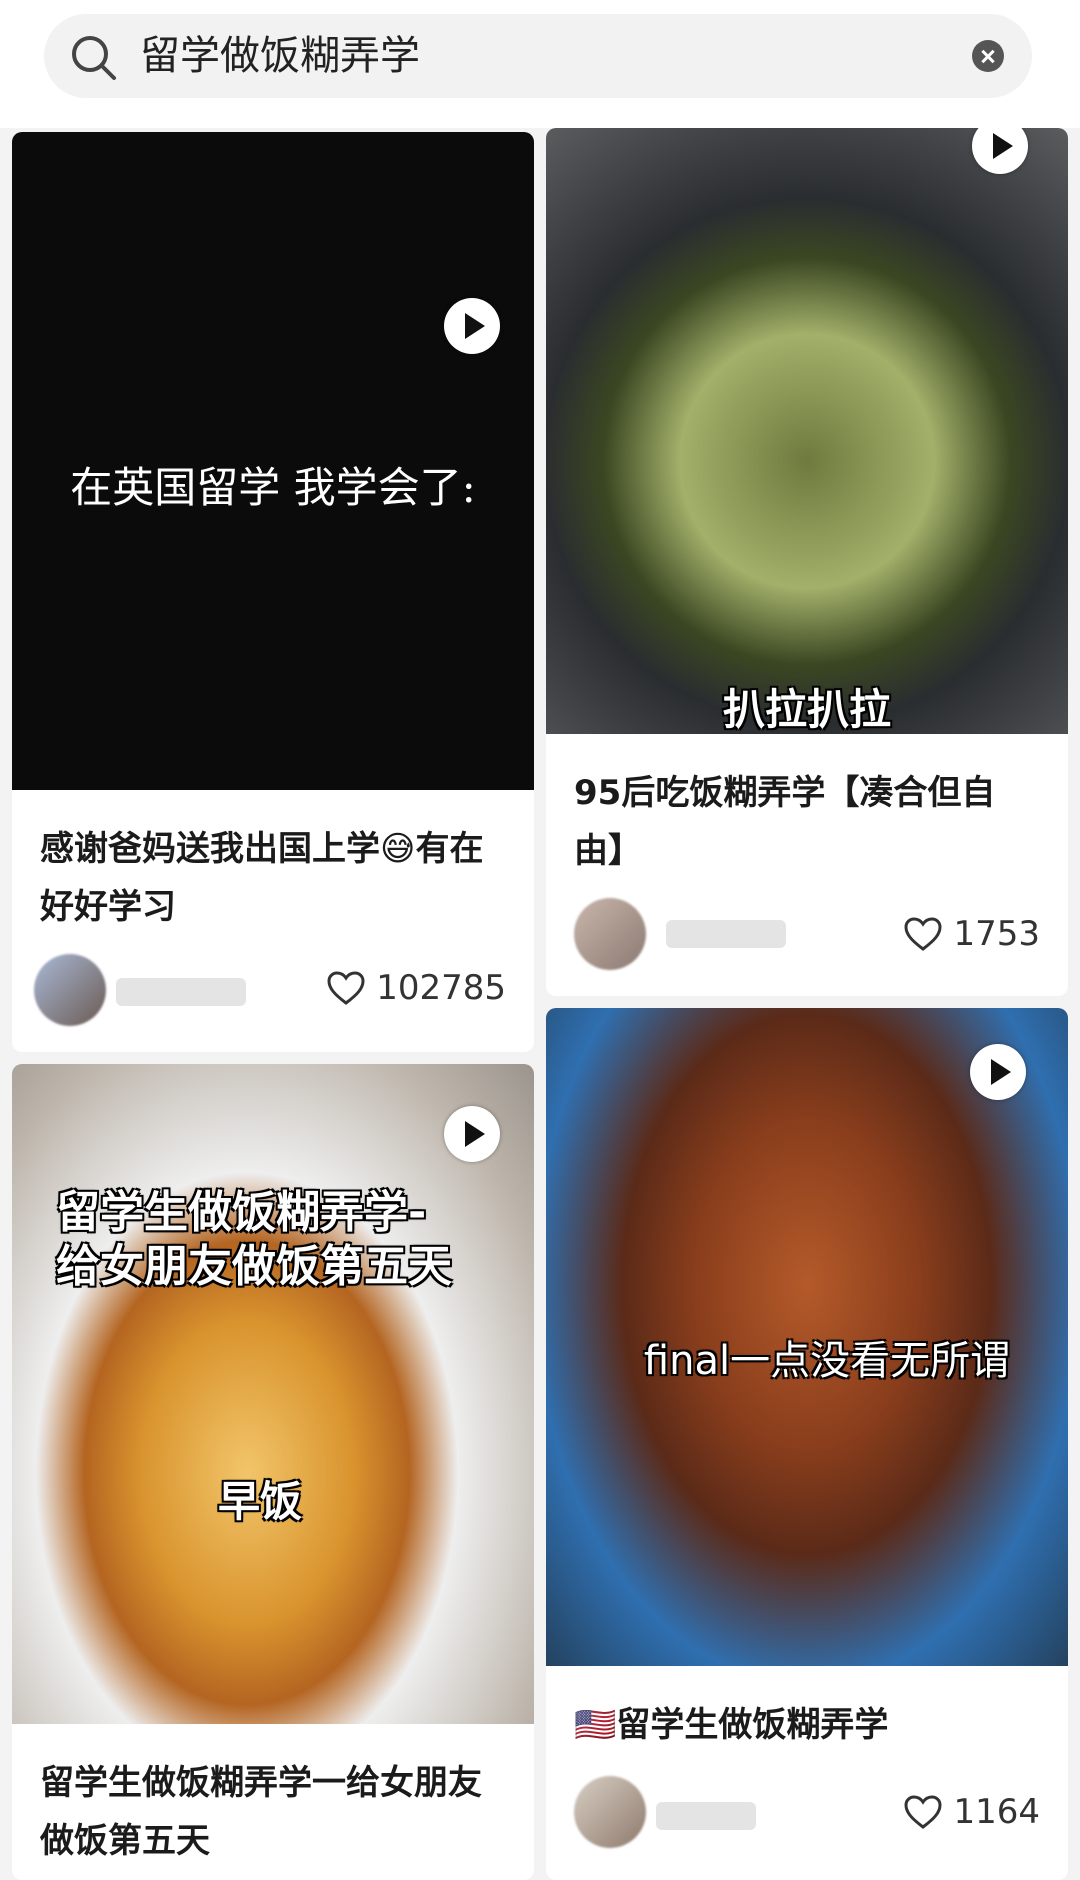  What do you see at coordinates (827, 1361) in the screenshot?
I see `thumbnail-caption: final一点没看无所谓` at bounding box center [827, 1361].